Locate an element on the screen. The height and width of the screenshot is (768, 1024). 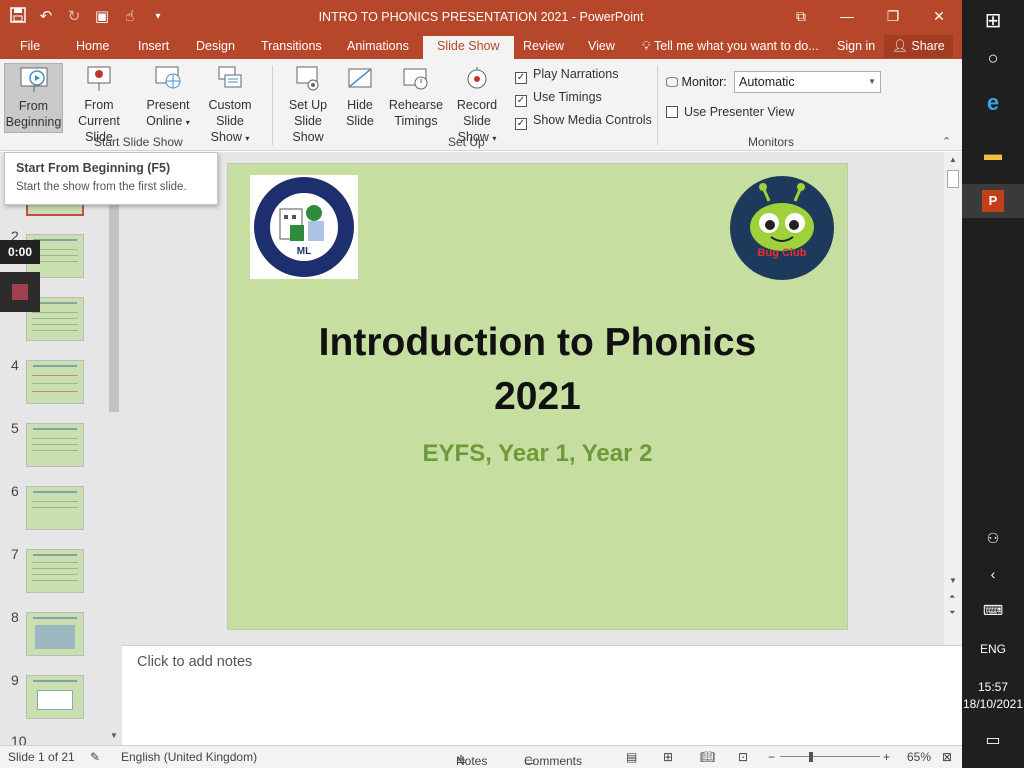
tab-design: Design is located at coordinates (215, 46).